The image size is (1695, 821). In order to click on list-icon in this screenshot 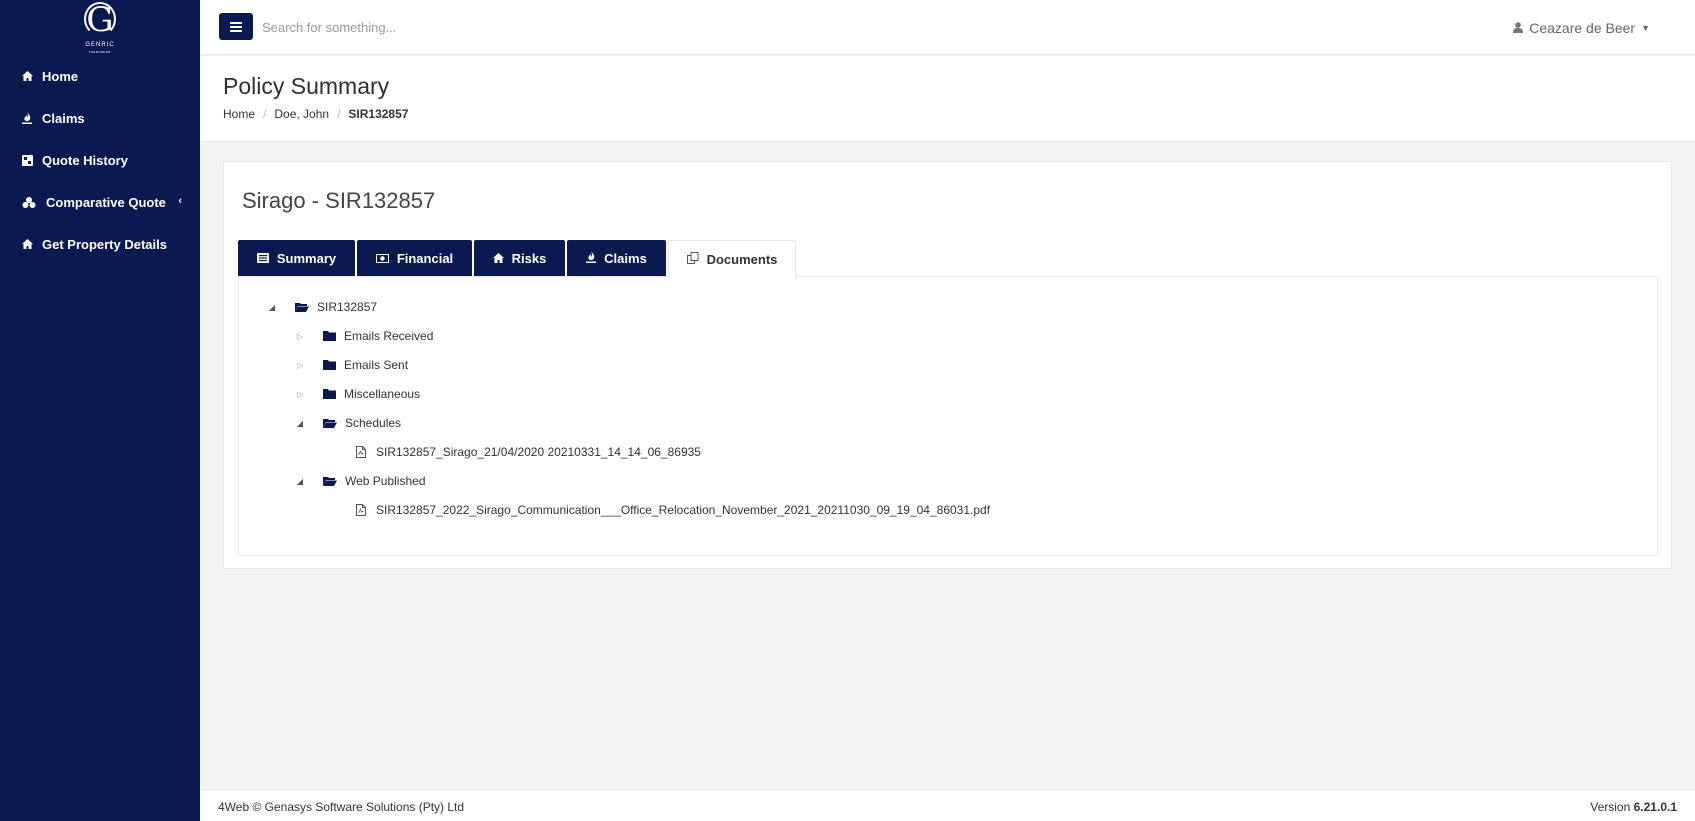, I will do `click(262, 258)`.